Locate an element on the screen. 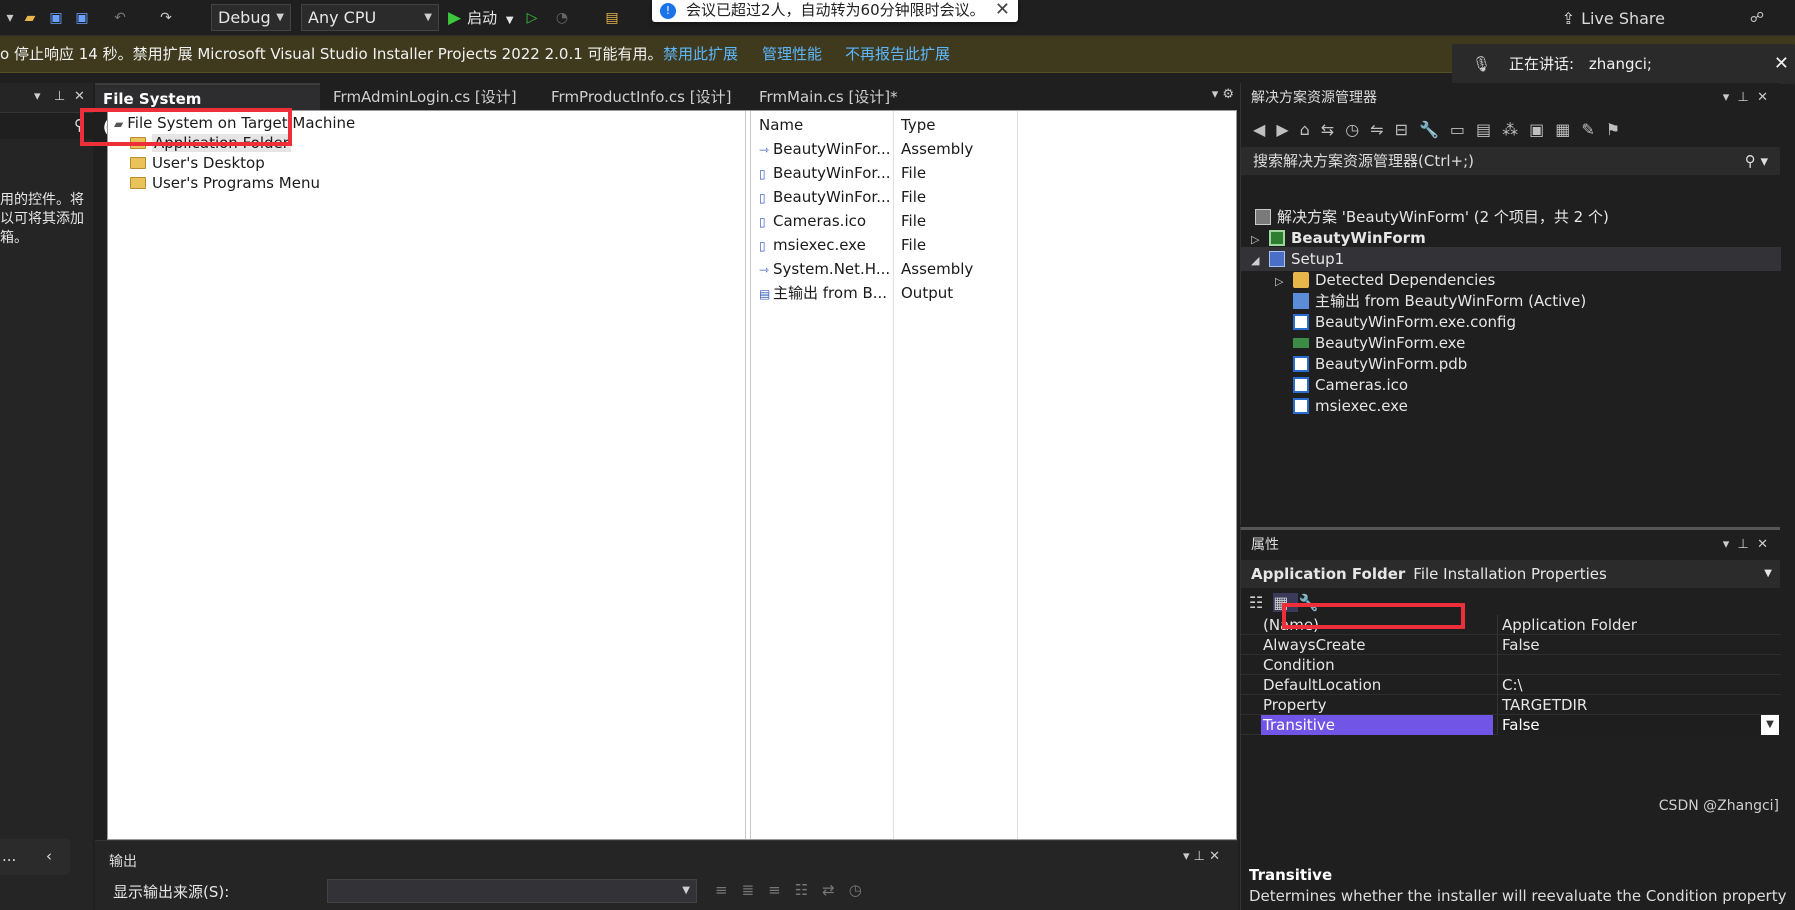  file-system-editor-icon: ▤ is located at coordinates (1489, 129).